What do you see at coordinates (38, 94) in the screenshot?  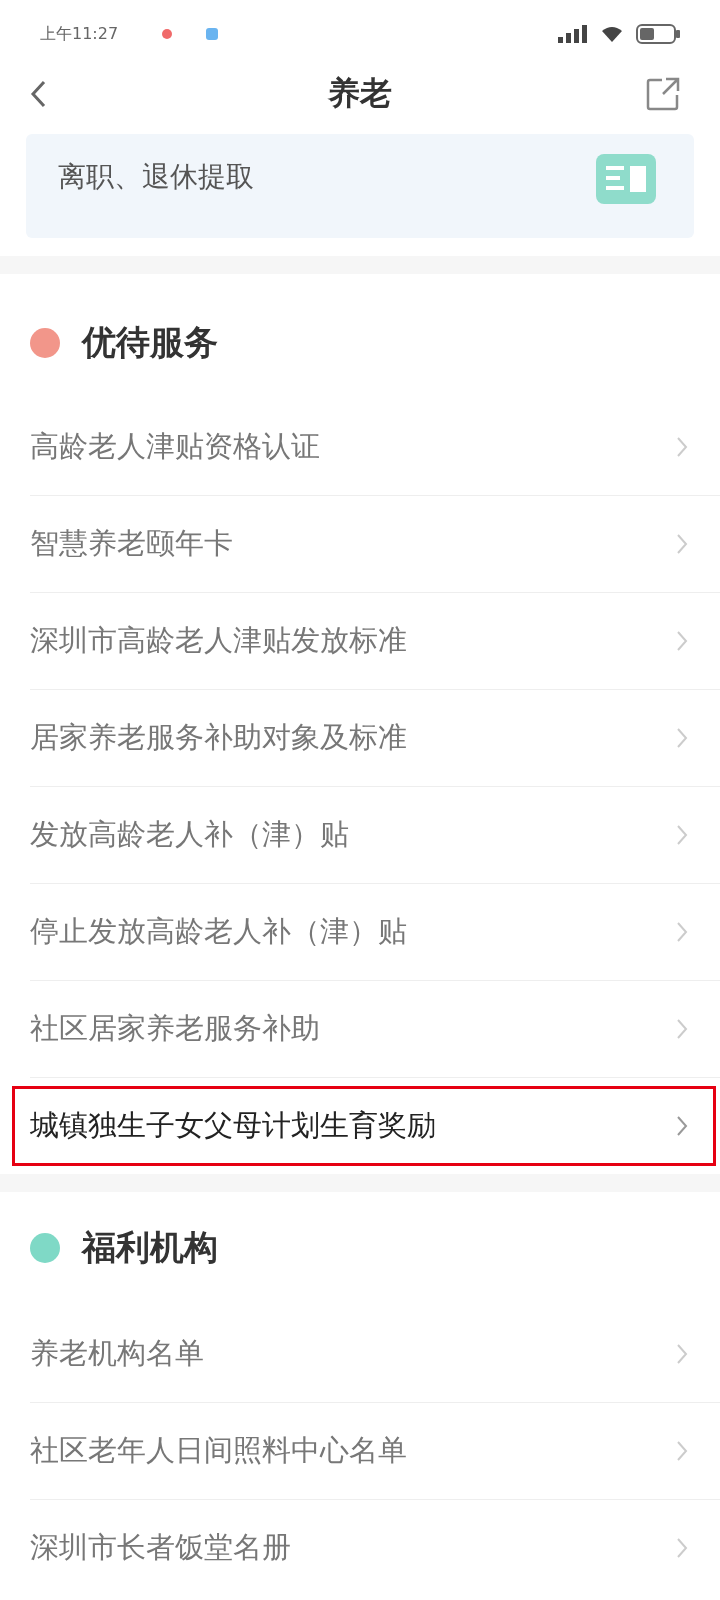 I see `back-icon` at bounding box center [38, 94].